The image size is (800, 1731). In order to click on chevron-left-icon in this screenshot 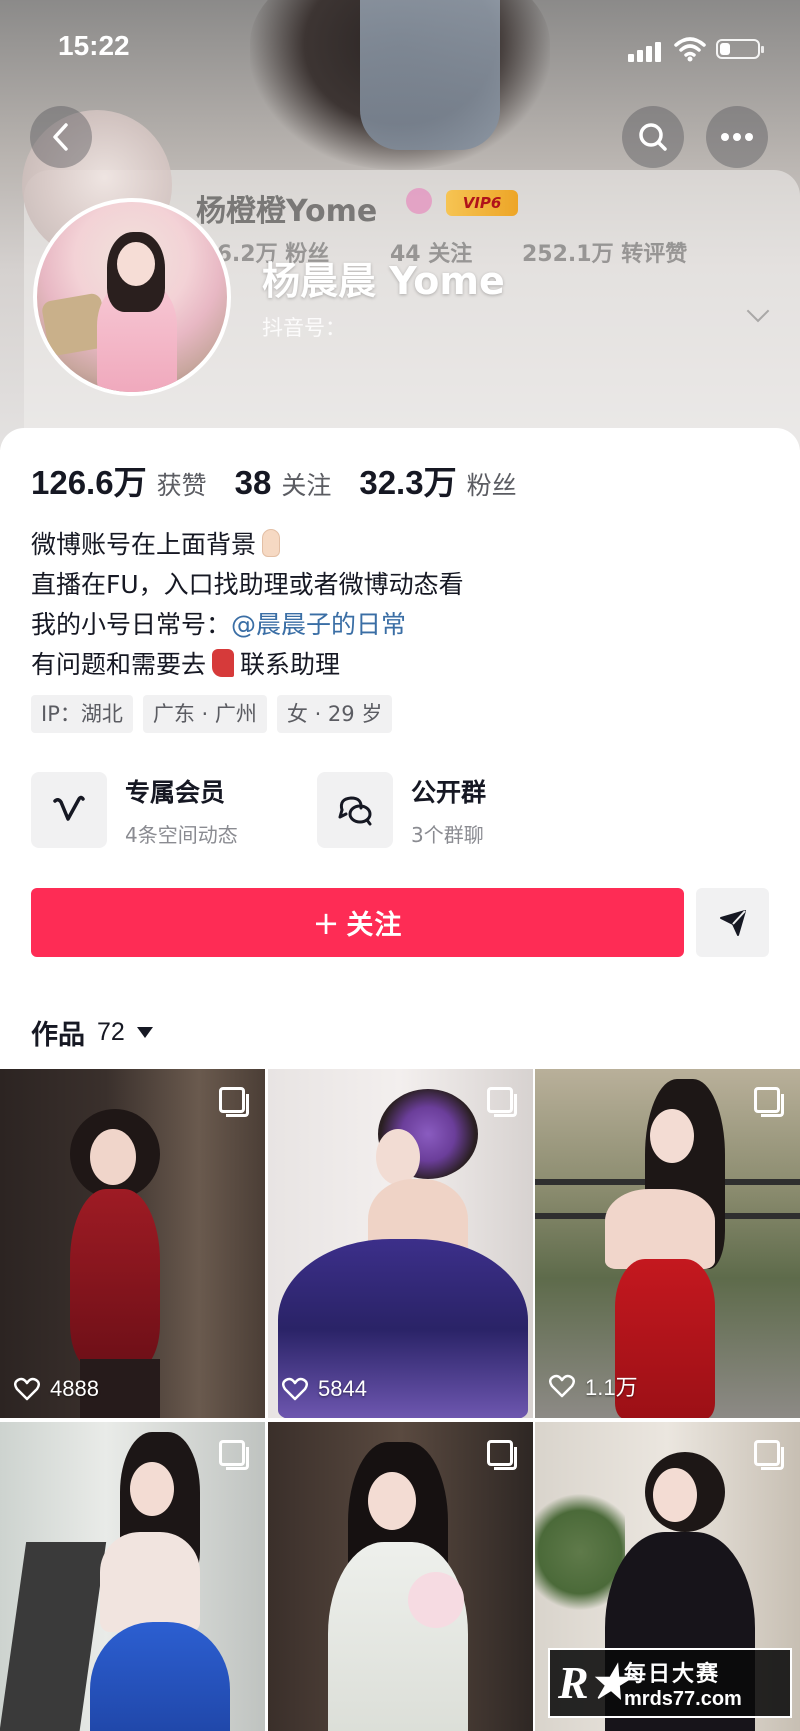, I will do `click(60, 137)`.